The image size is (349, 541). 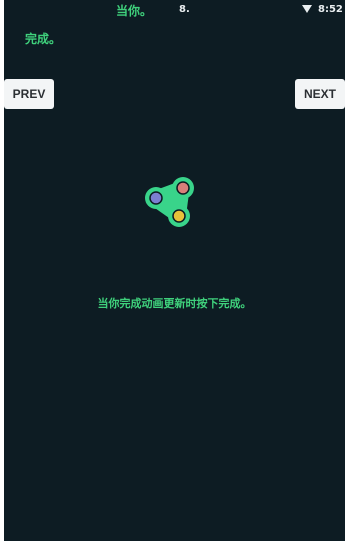 What do you see at coordinates (330, 9) in the screenshot?
I see `status-time: 8:52` at bounding box center [330, 9].